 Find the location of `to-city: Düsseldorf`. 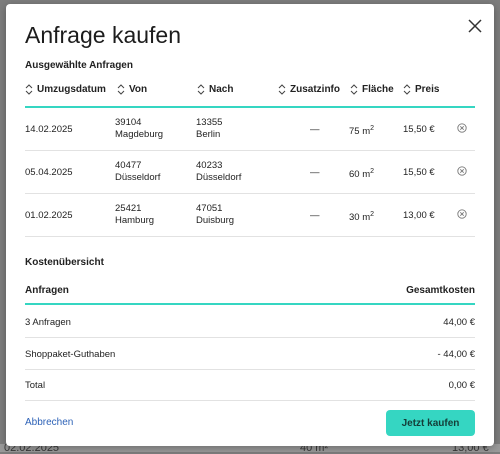

to-city: Düsseldorf is located at coordinates (219, 177).